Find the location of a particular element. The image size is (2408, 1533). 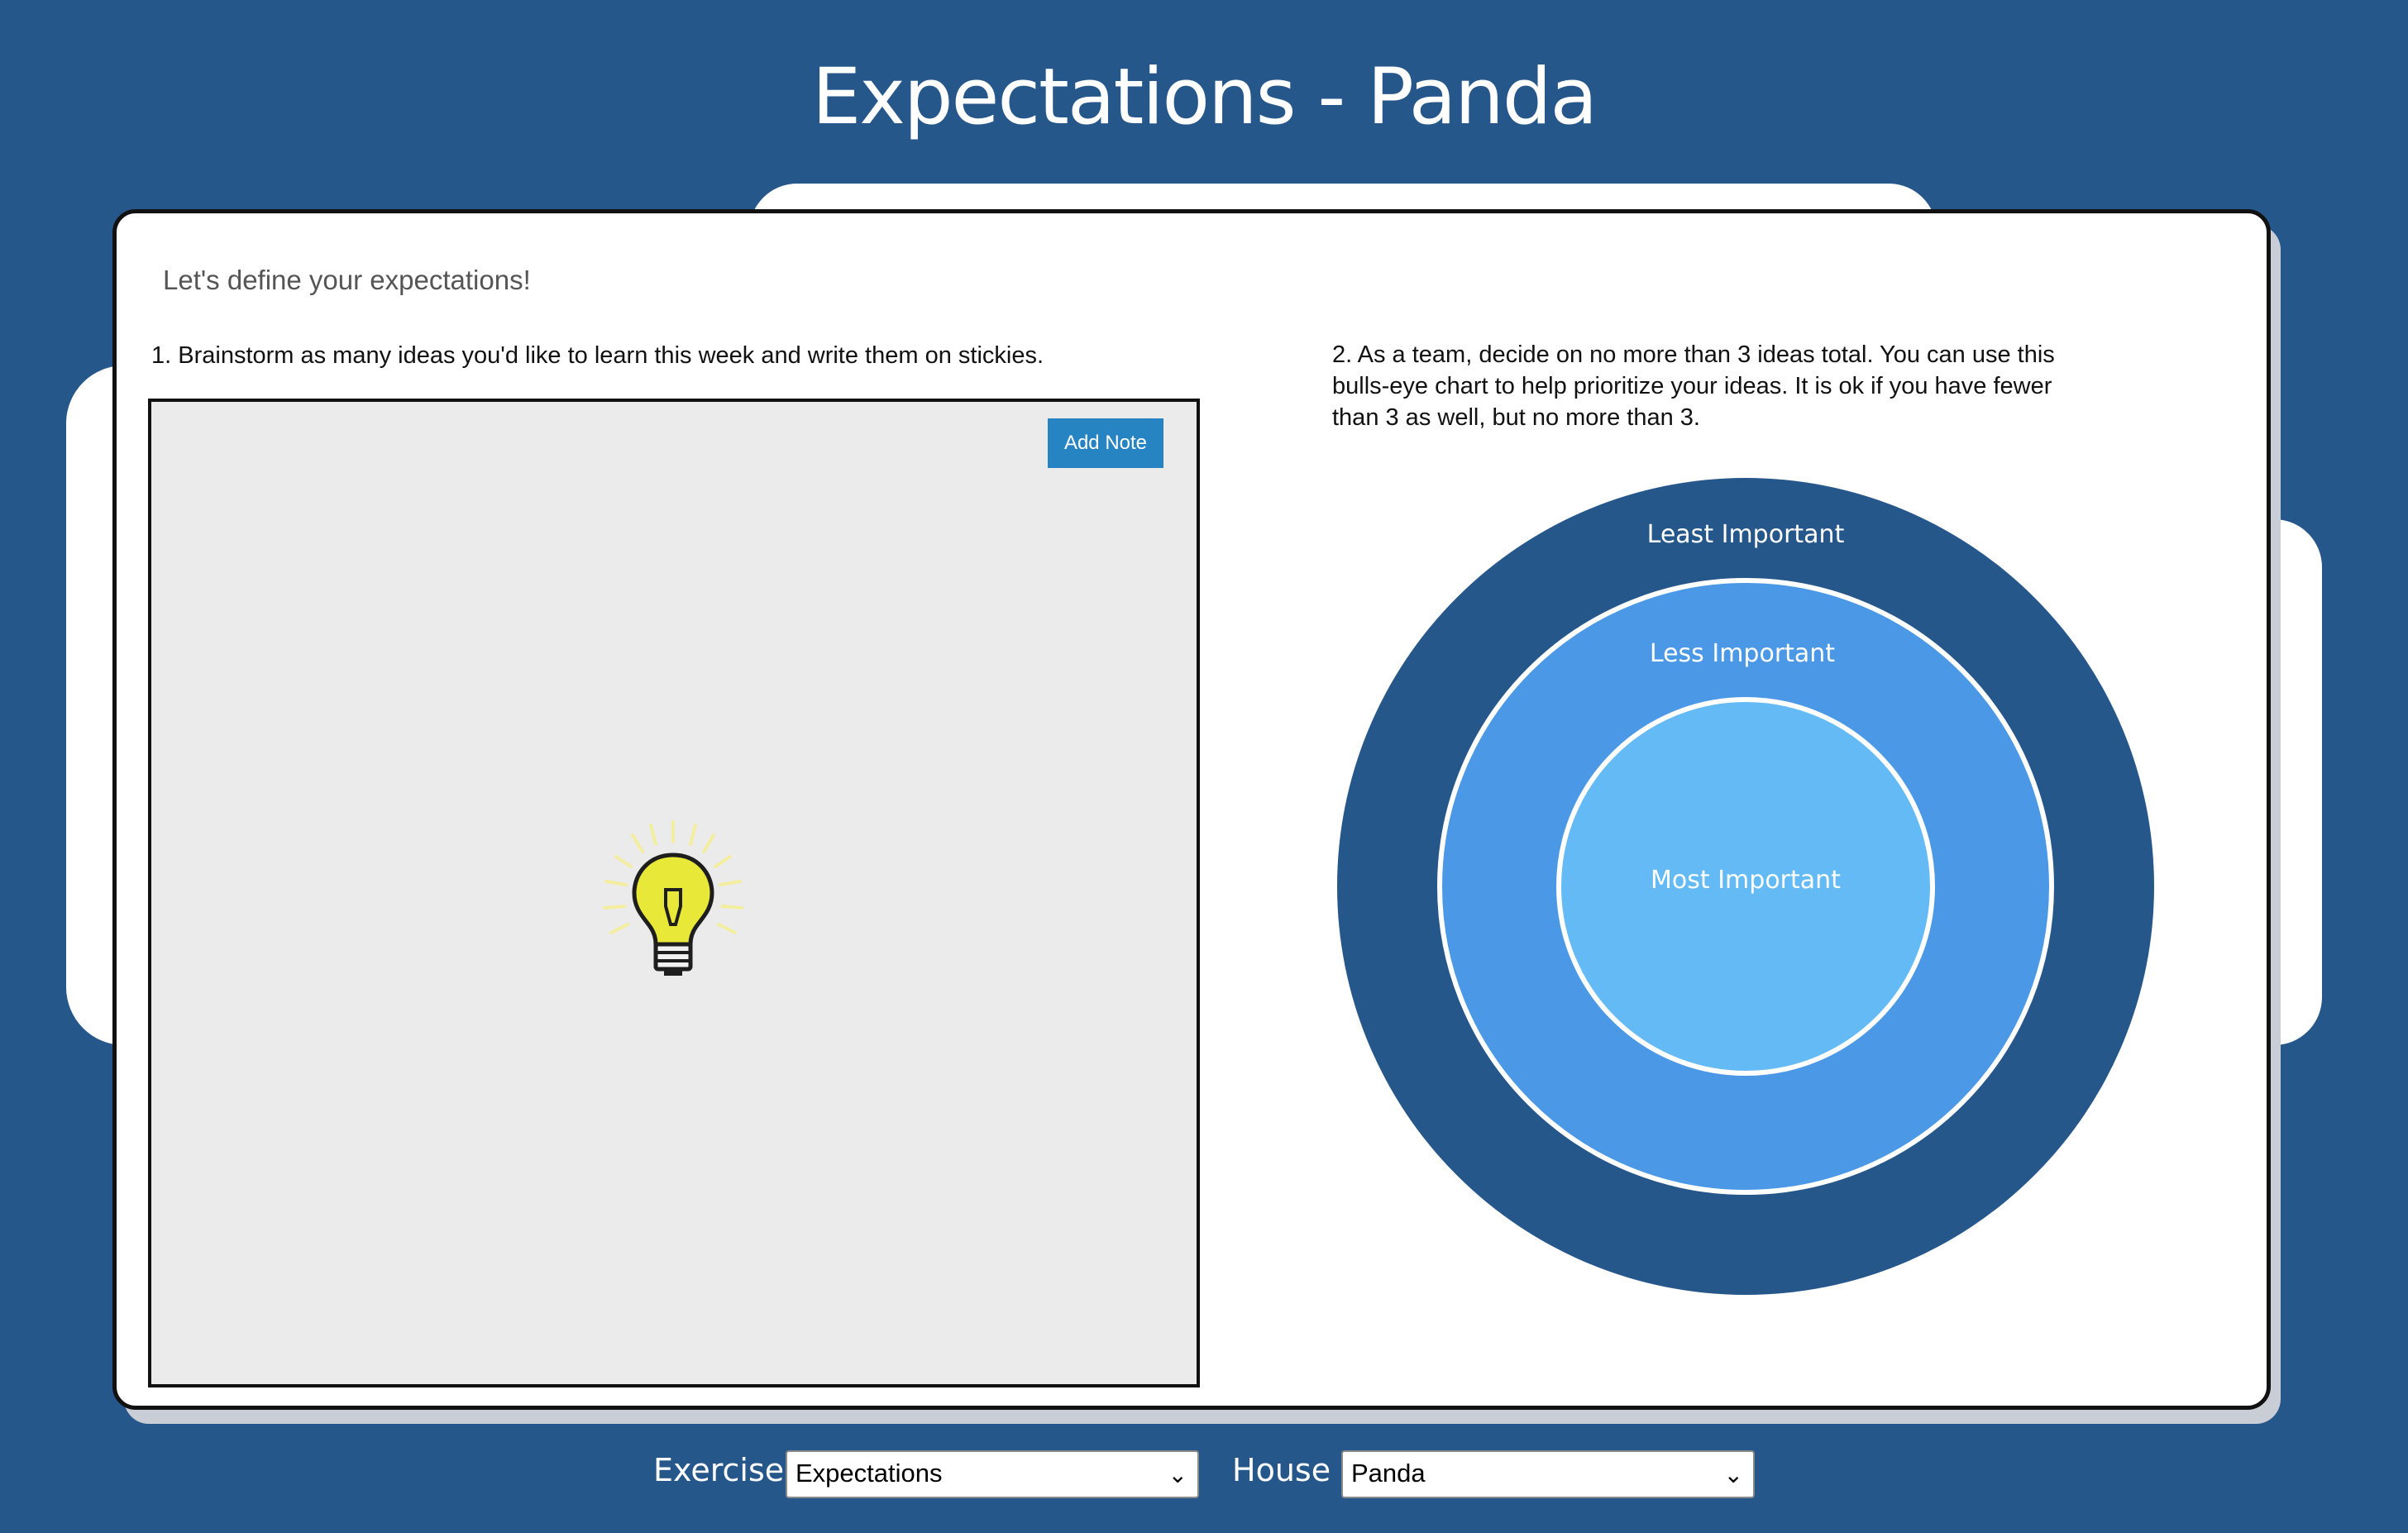

house-select-value: Panda is located at coordinates (1388, 1473).